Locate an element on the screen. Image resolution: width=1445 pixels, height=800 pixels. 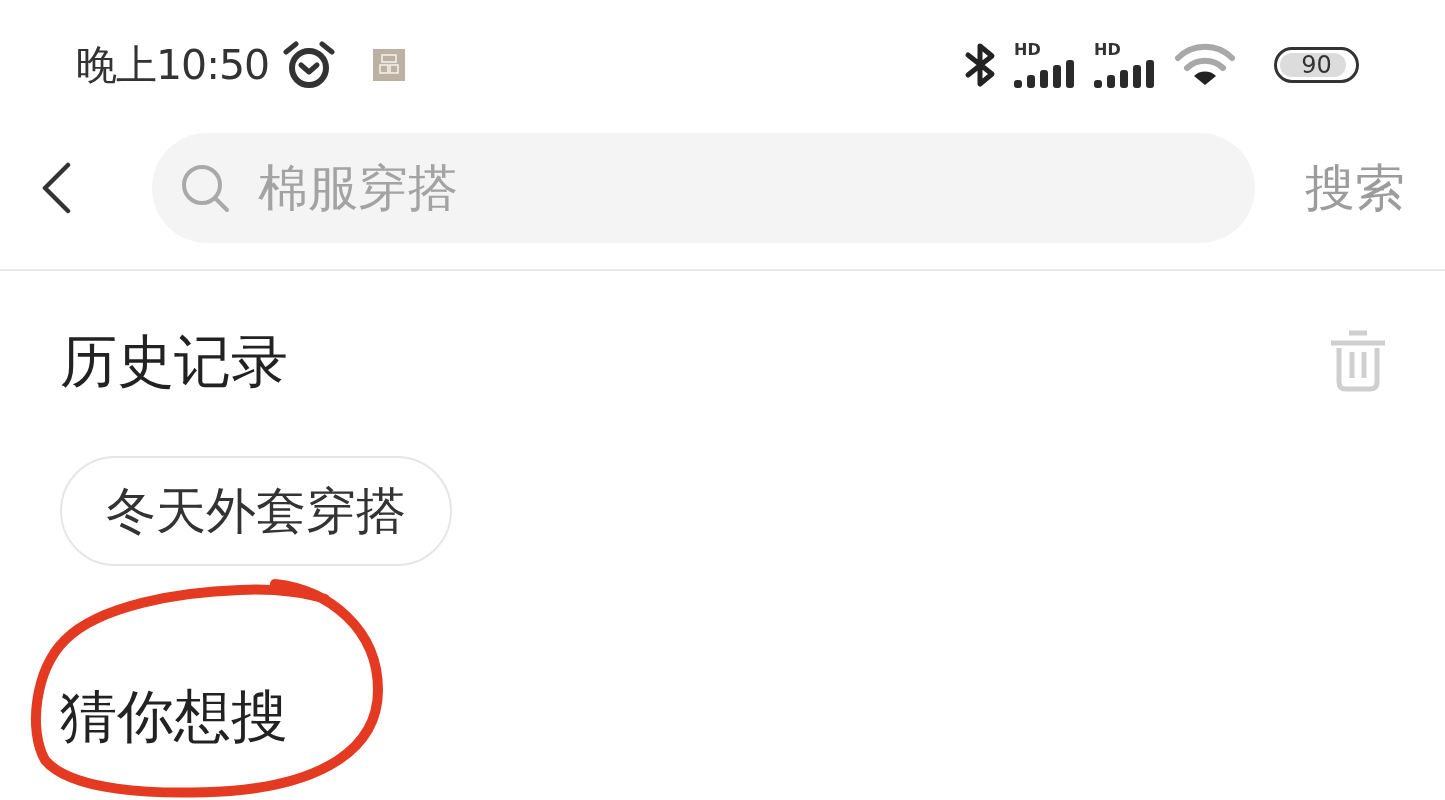
status-time: 晚上10:50 is located at coordinates (173, 65).